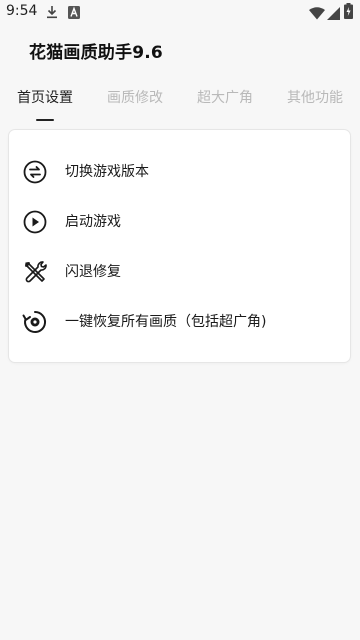 The width and height of the screenshot is (360, 640). I want to click on menu-item-label: 一键恢复所有画质（包括超广角), so click(166, 322).